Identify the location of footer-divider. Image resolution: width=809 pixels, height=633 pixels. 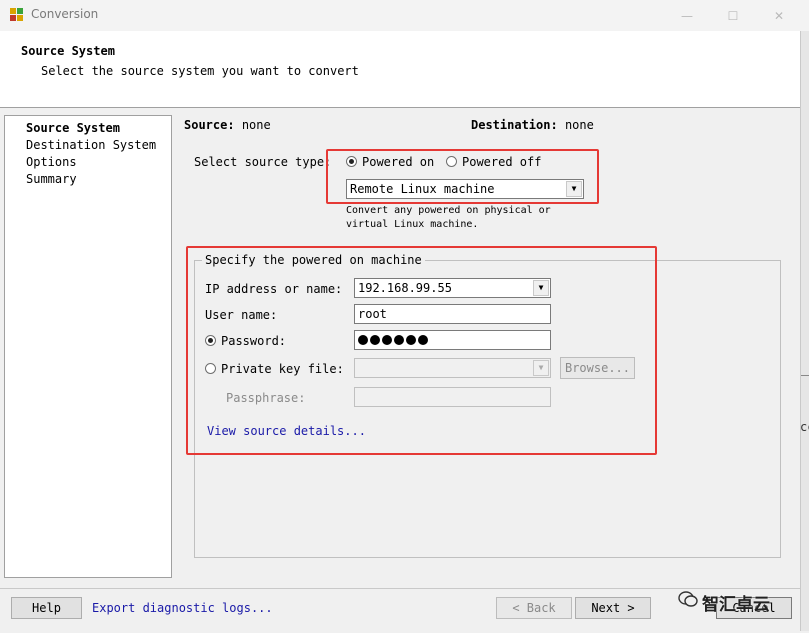
(400, 588).